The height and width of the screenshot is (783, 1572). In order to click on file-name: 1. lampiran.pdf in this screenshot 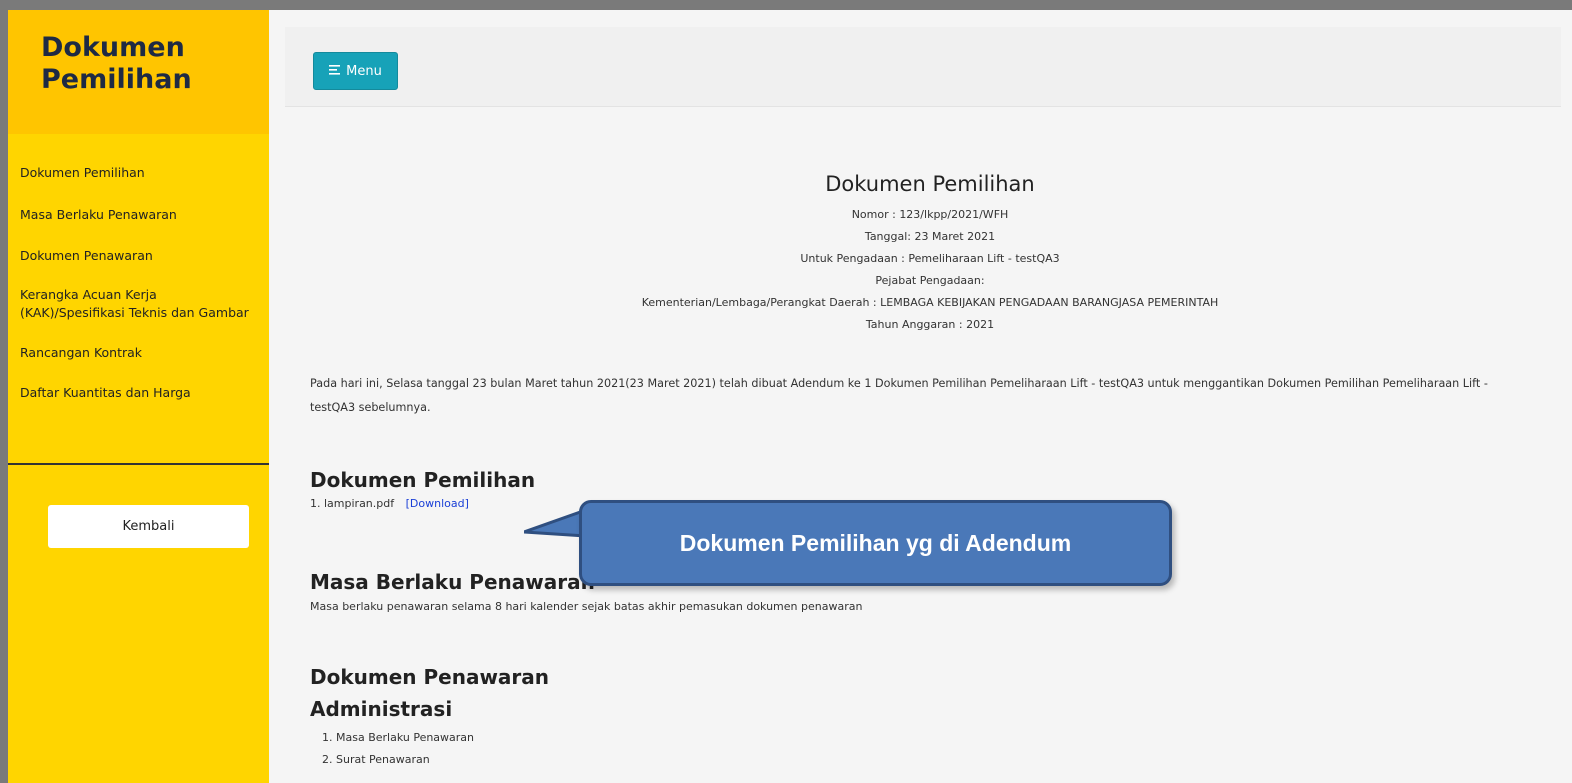, I will do `click(352, 503)`.